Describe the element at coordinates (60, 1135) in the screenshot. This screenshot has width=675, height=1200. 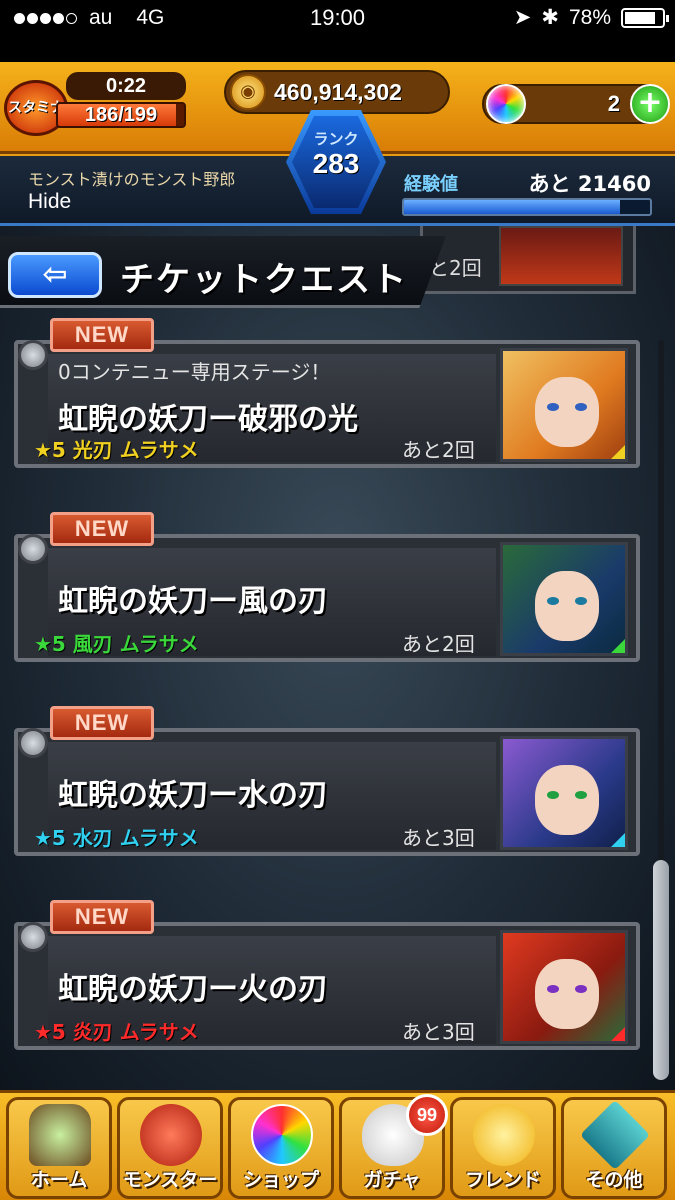
I see `home-gate-icon` at that location.